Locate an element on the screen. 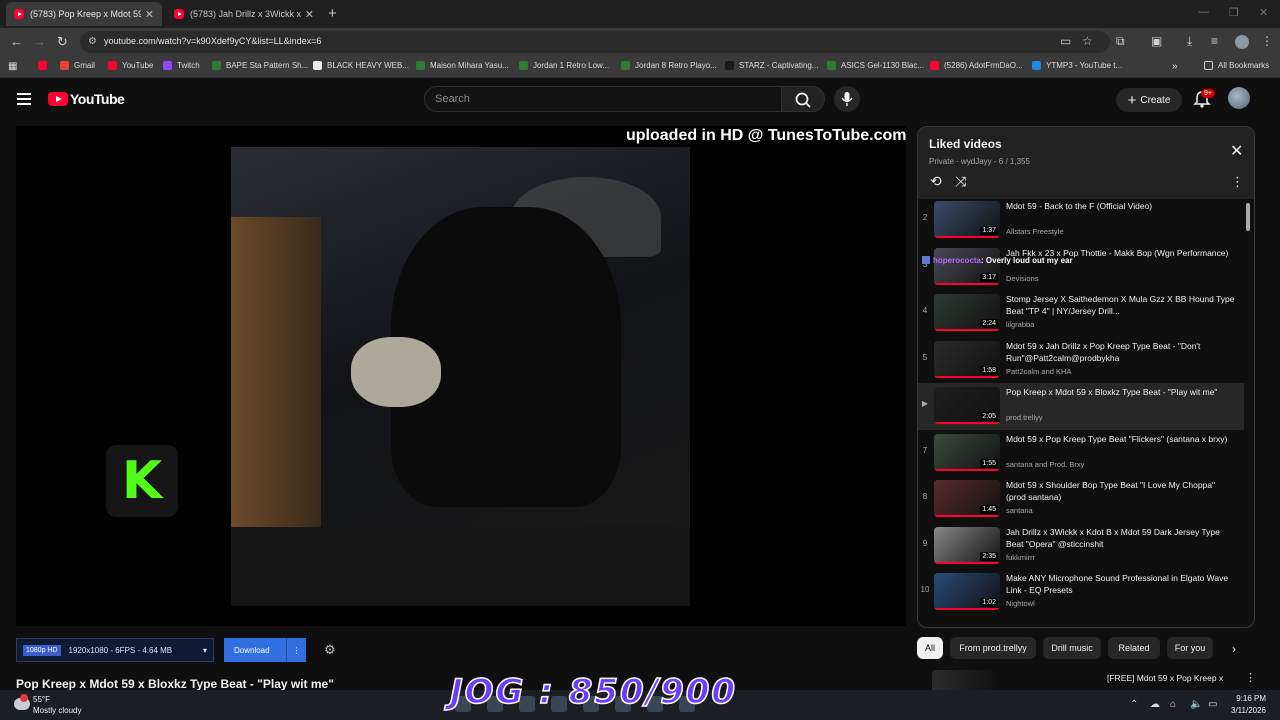  video-thumbnail: 3:17 is located at coordinates (967, 266).